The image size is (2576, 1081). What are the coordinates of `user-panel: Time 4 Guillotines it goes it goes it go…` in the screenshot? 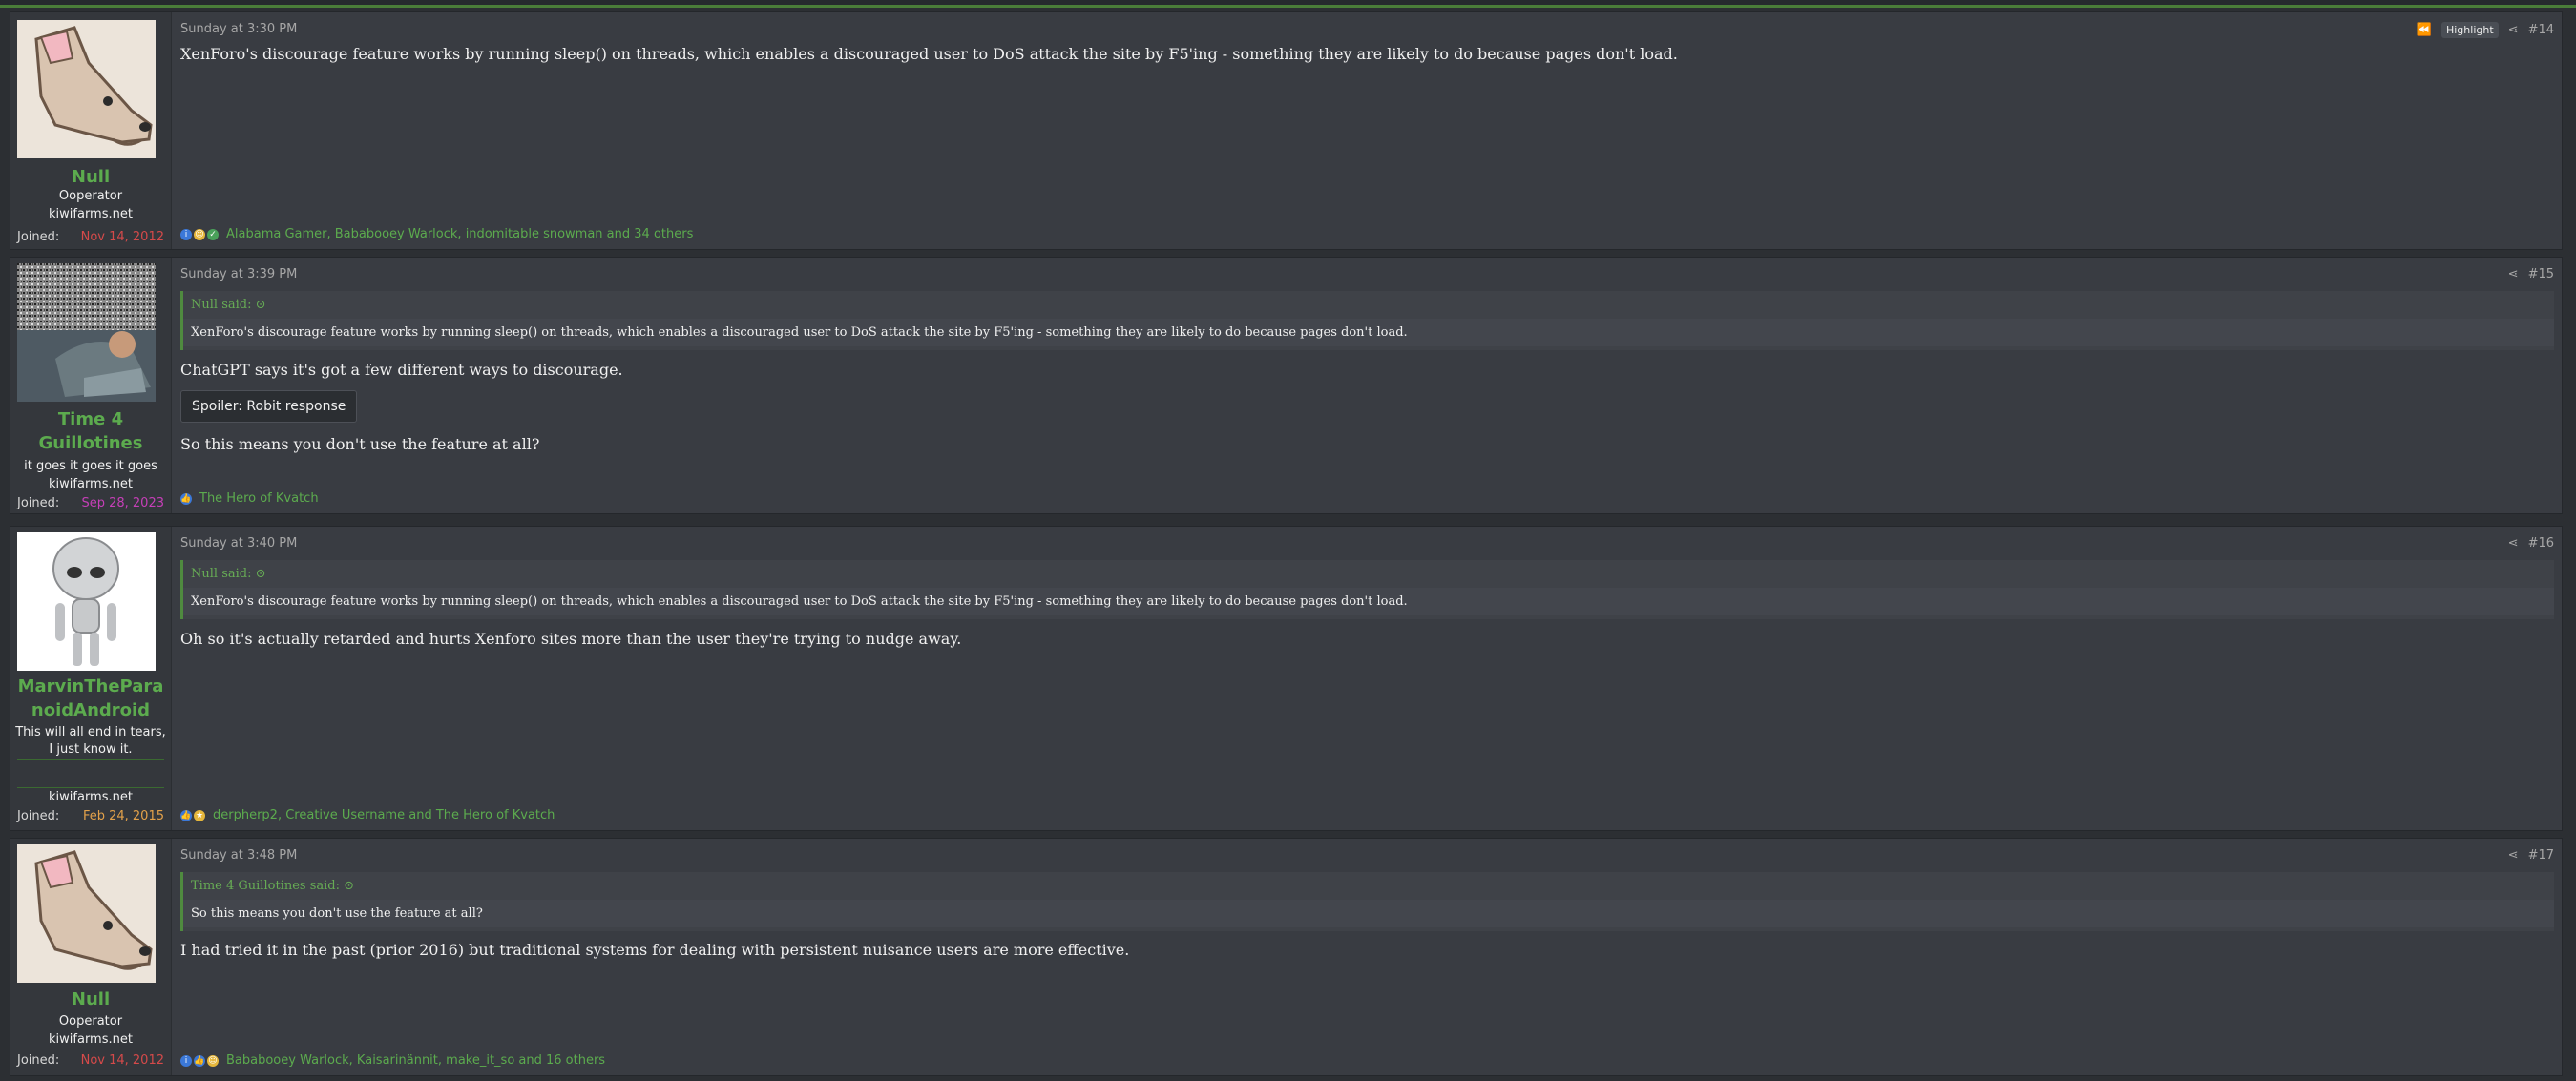 It's located at (91, 385).